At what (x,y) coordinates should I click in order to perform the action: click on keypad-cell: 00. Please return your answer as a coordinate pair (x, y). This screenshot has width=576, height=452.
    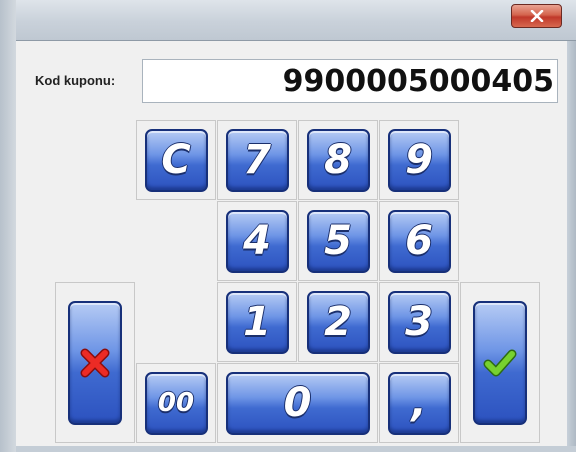
    Looking at the image, I should click on (176, 403).